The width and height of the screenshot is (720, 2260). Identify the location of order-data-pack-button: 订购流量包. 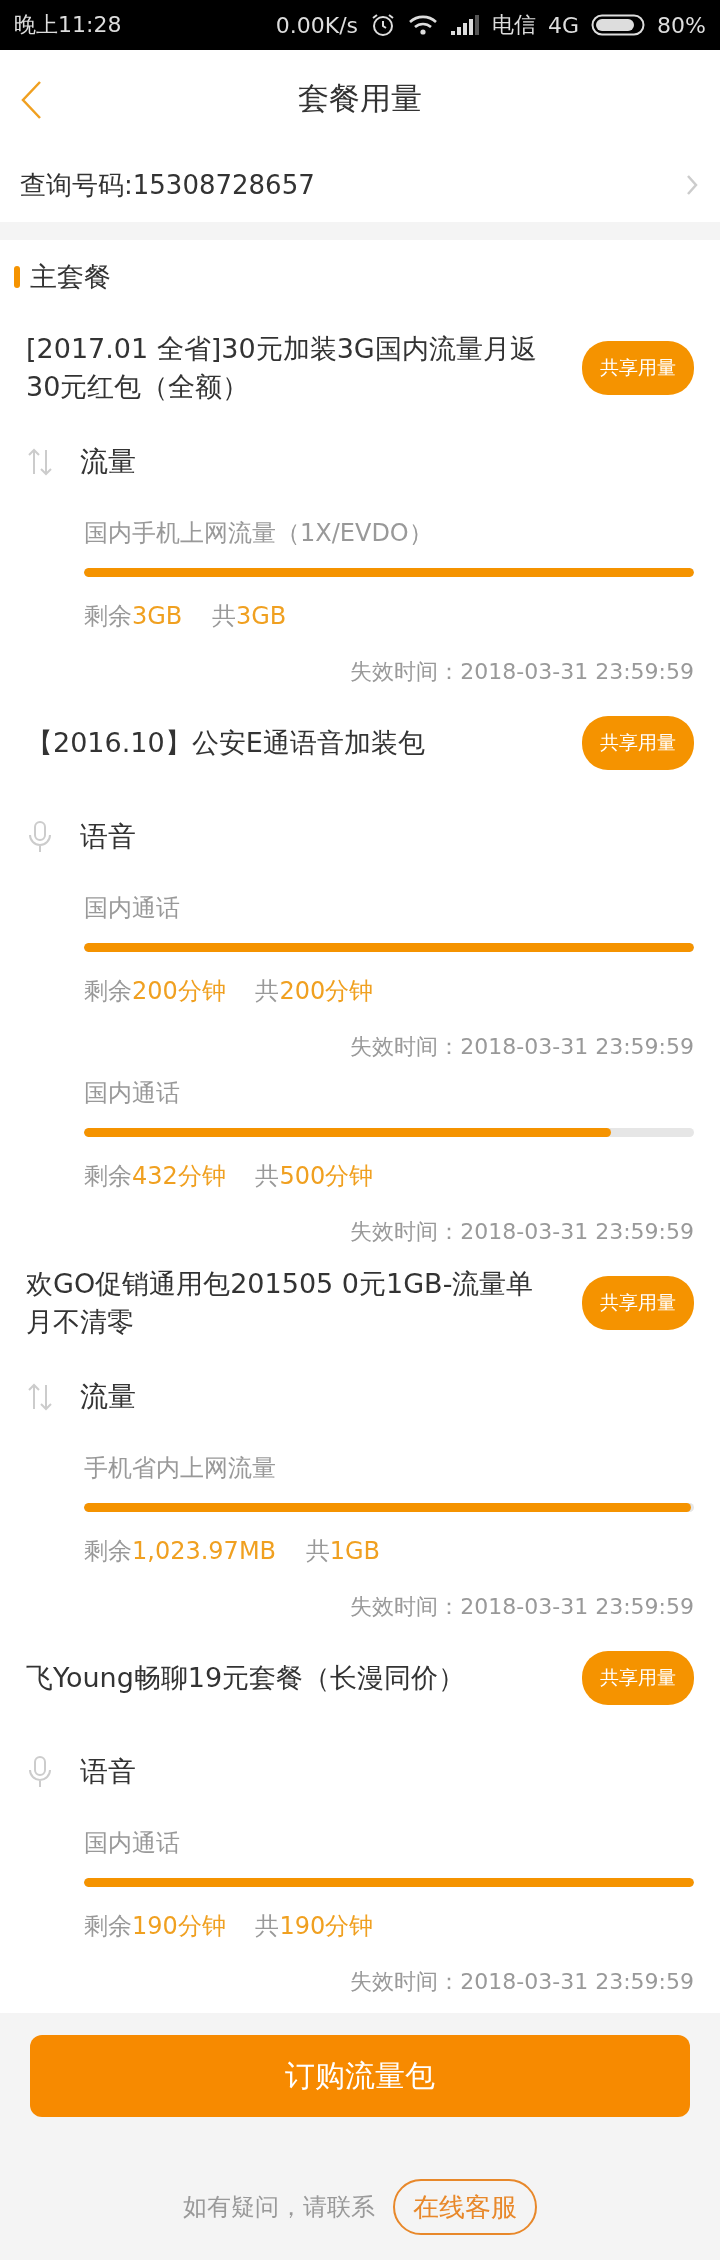
(360, 2076).